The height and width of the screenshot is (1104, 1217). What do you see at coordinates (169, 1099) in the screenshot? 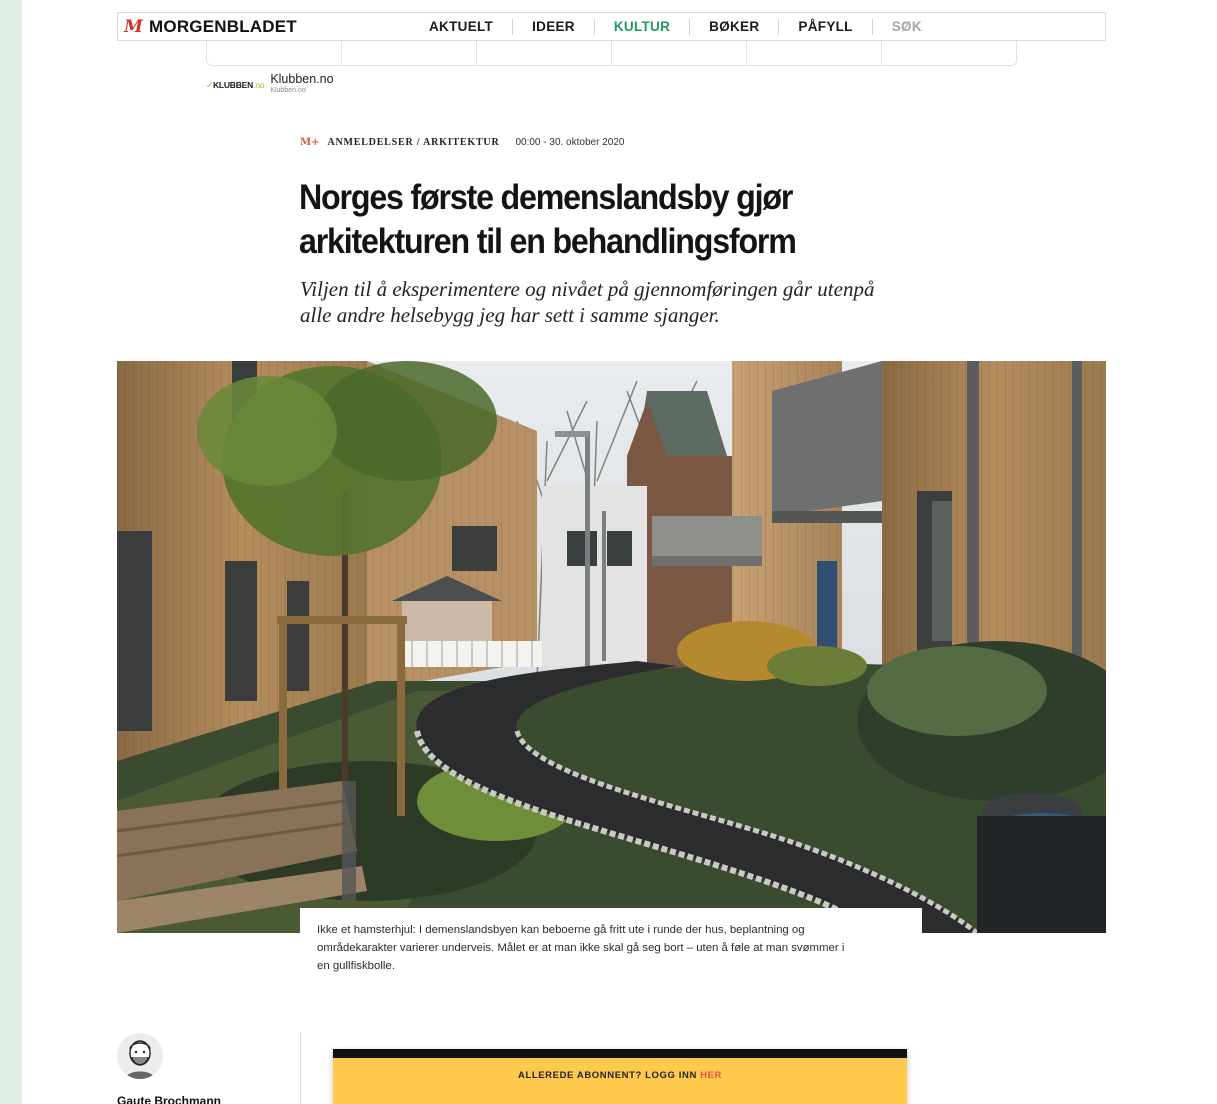
I see `author-name: Gaute Brochmann` at bounding box center [169, 1099].